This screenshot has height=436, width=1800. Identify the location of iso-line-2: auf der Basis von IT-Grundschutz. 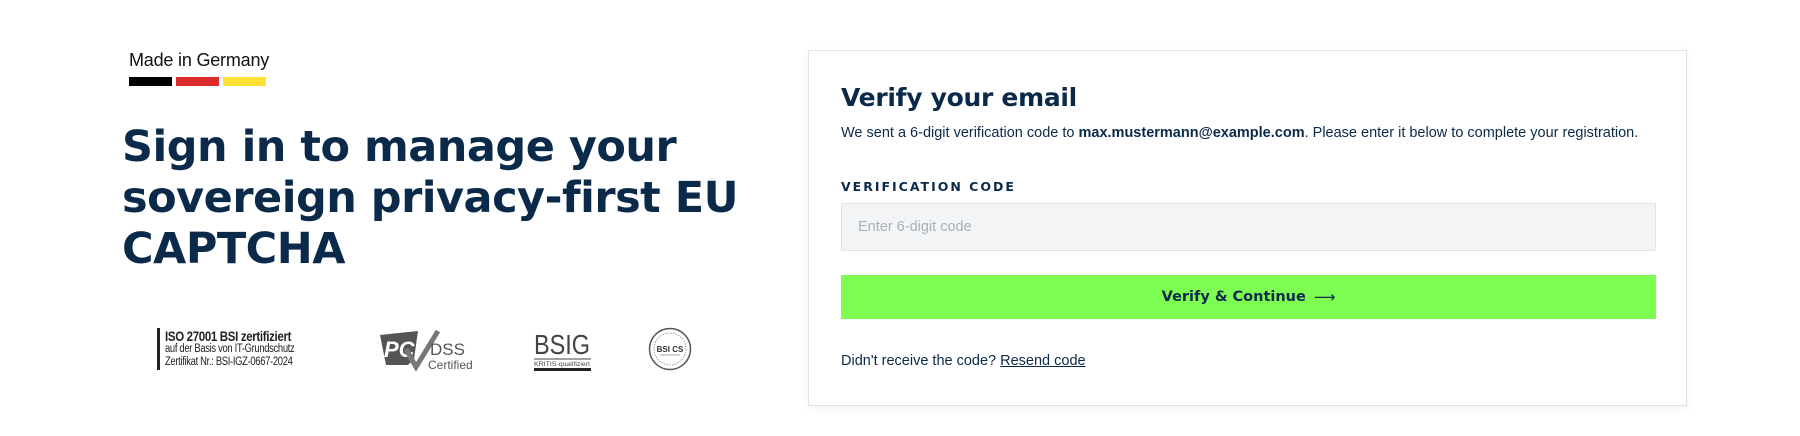
(230, 348).